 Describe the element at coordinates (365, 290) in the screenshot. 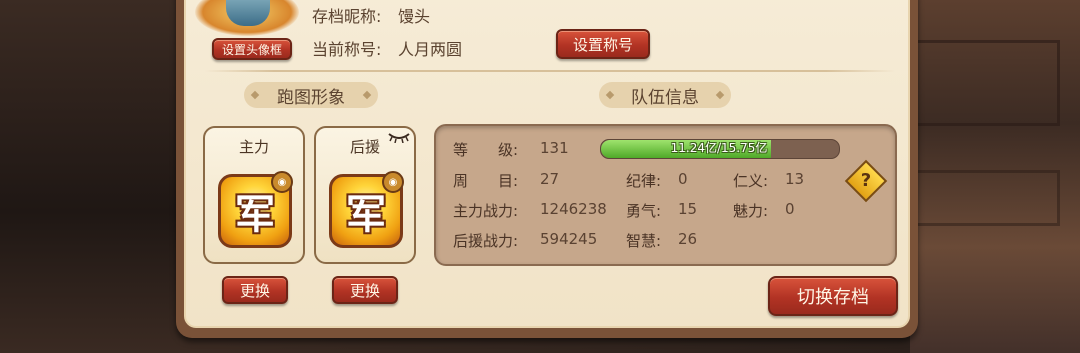

I see `change-support-button: 更换` at that location.